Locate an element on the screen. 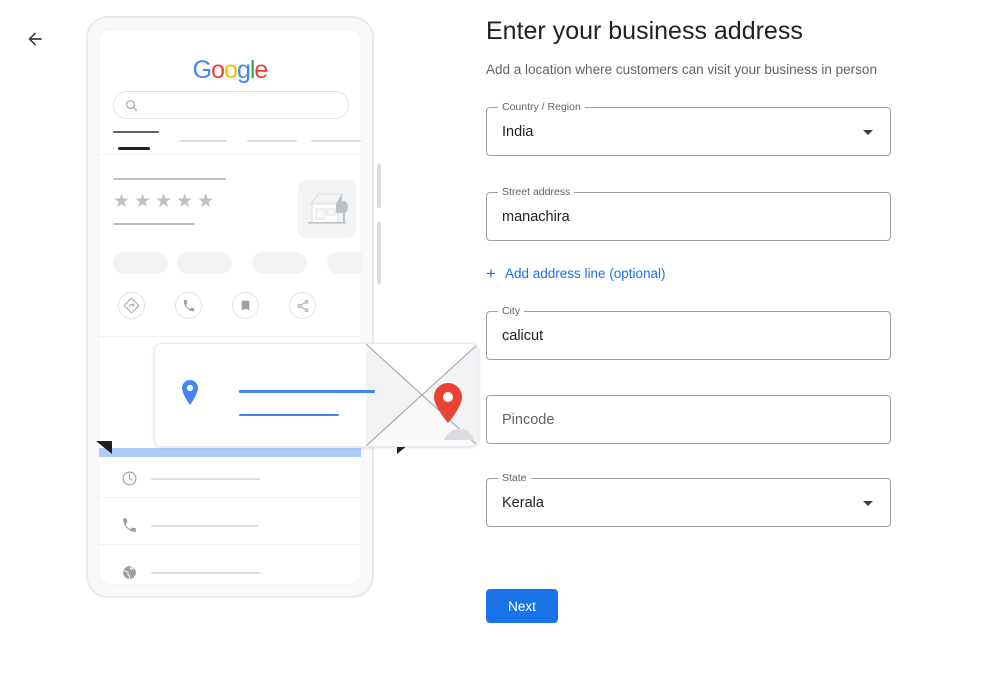  pincode-field: Pincode is located at coordinates (688, 420).